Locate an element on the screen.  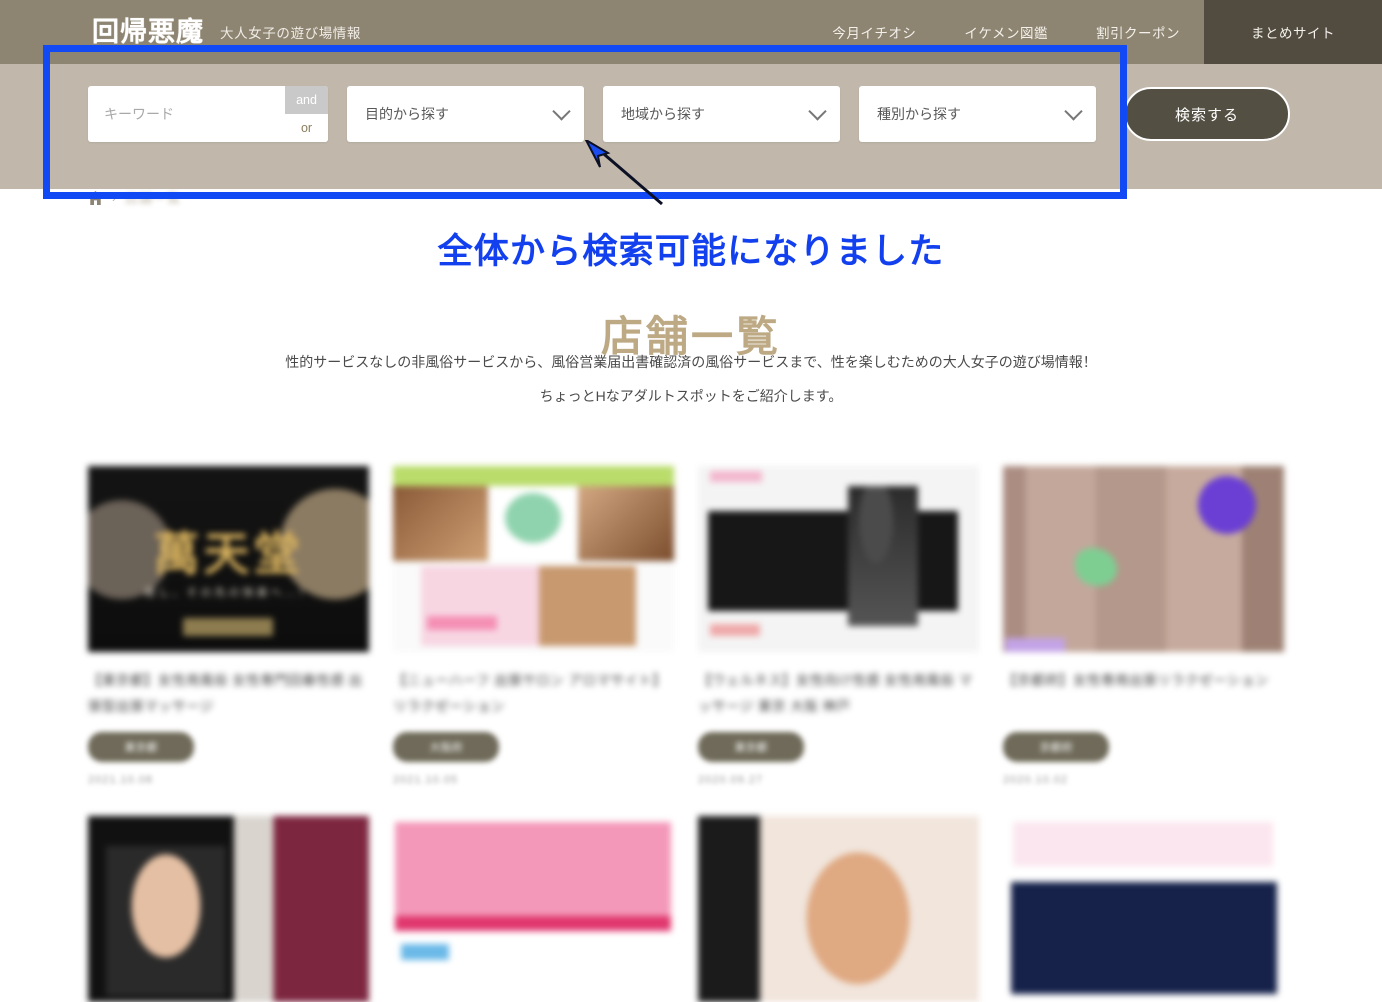
thumbnail-sub-text: 癒し、その先の快楽へ…！ is located at coordinates (228, 593).